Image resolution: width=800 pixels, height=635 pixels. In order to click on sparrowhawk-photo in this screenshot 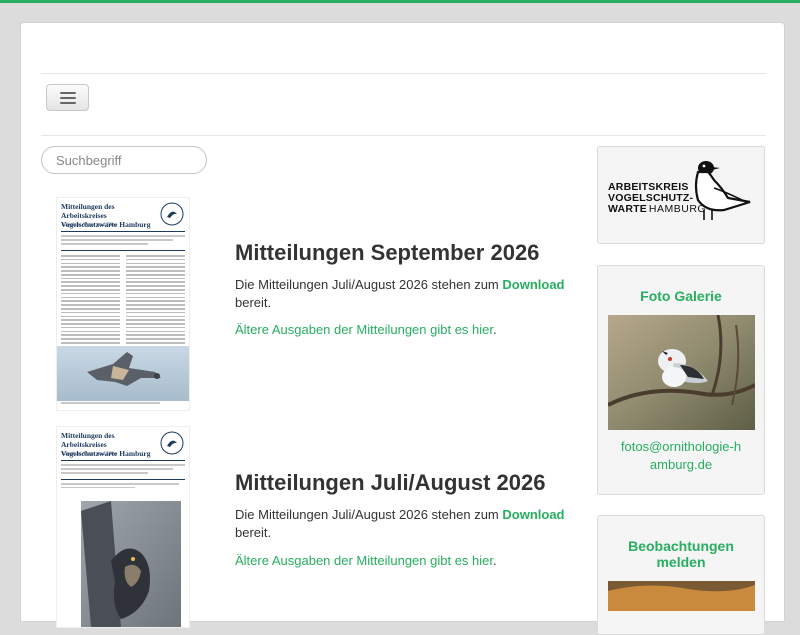, I will do `click(123, 373)`.